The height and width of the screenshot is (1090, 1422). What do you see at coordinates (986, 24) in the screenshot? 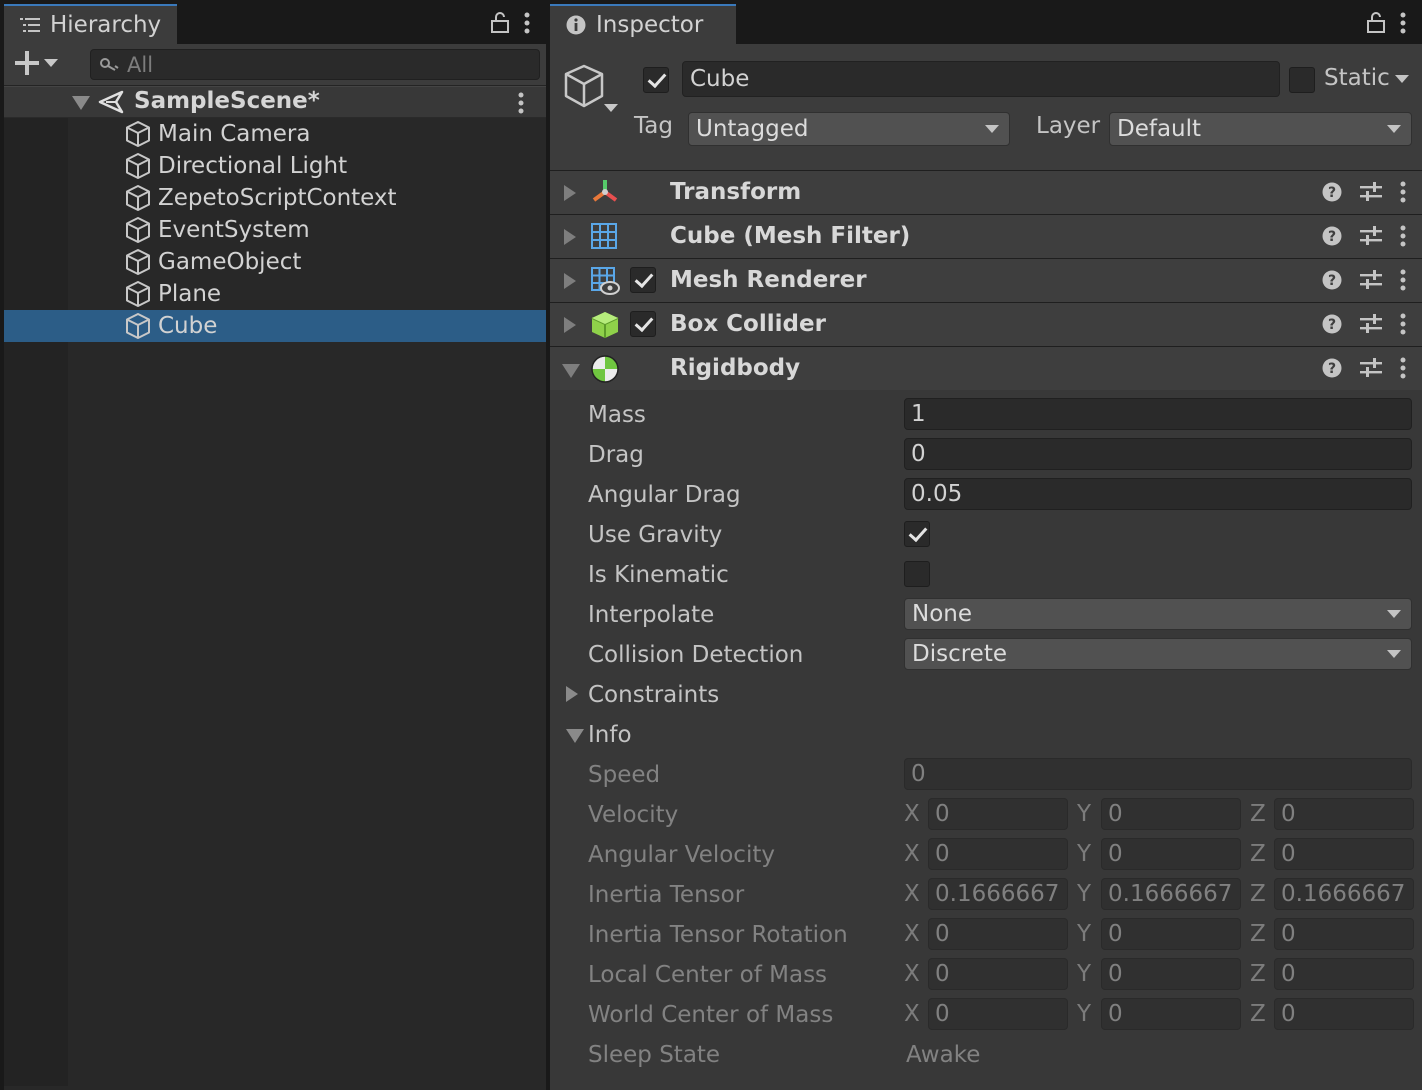
I see `inspector-tabbar: Inspector` at bounding box center [986, 24].